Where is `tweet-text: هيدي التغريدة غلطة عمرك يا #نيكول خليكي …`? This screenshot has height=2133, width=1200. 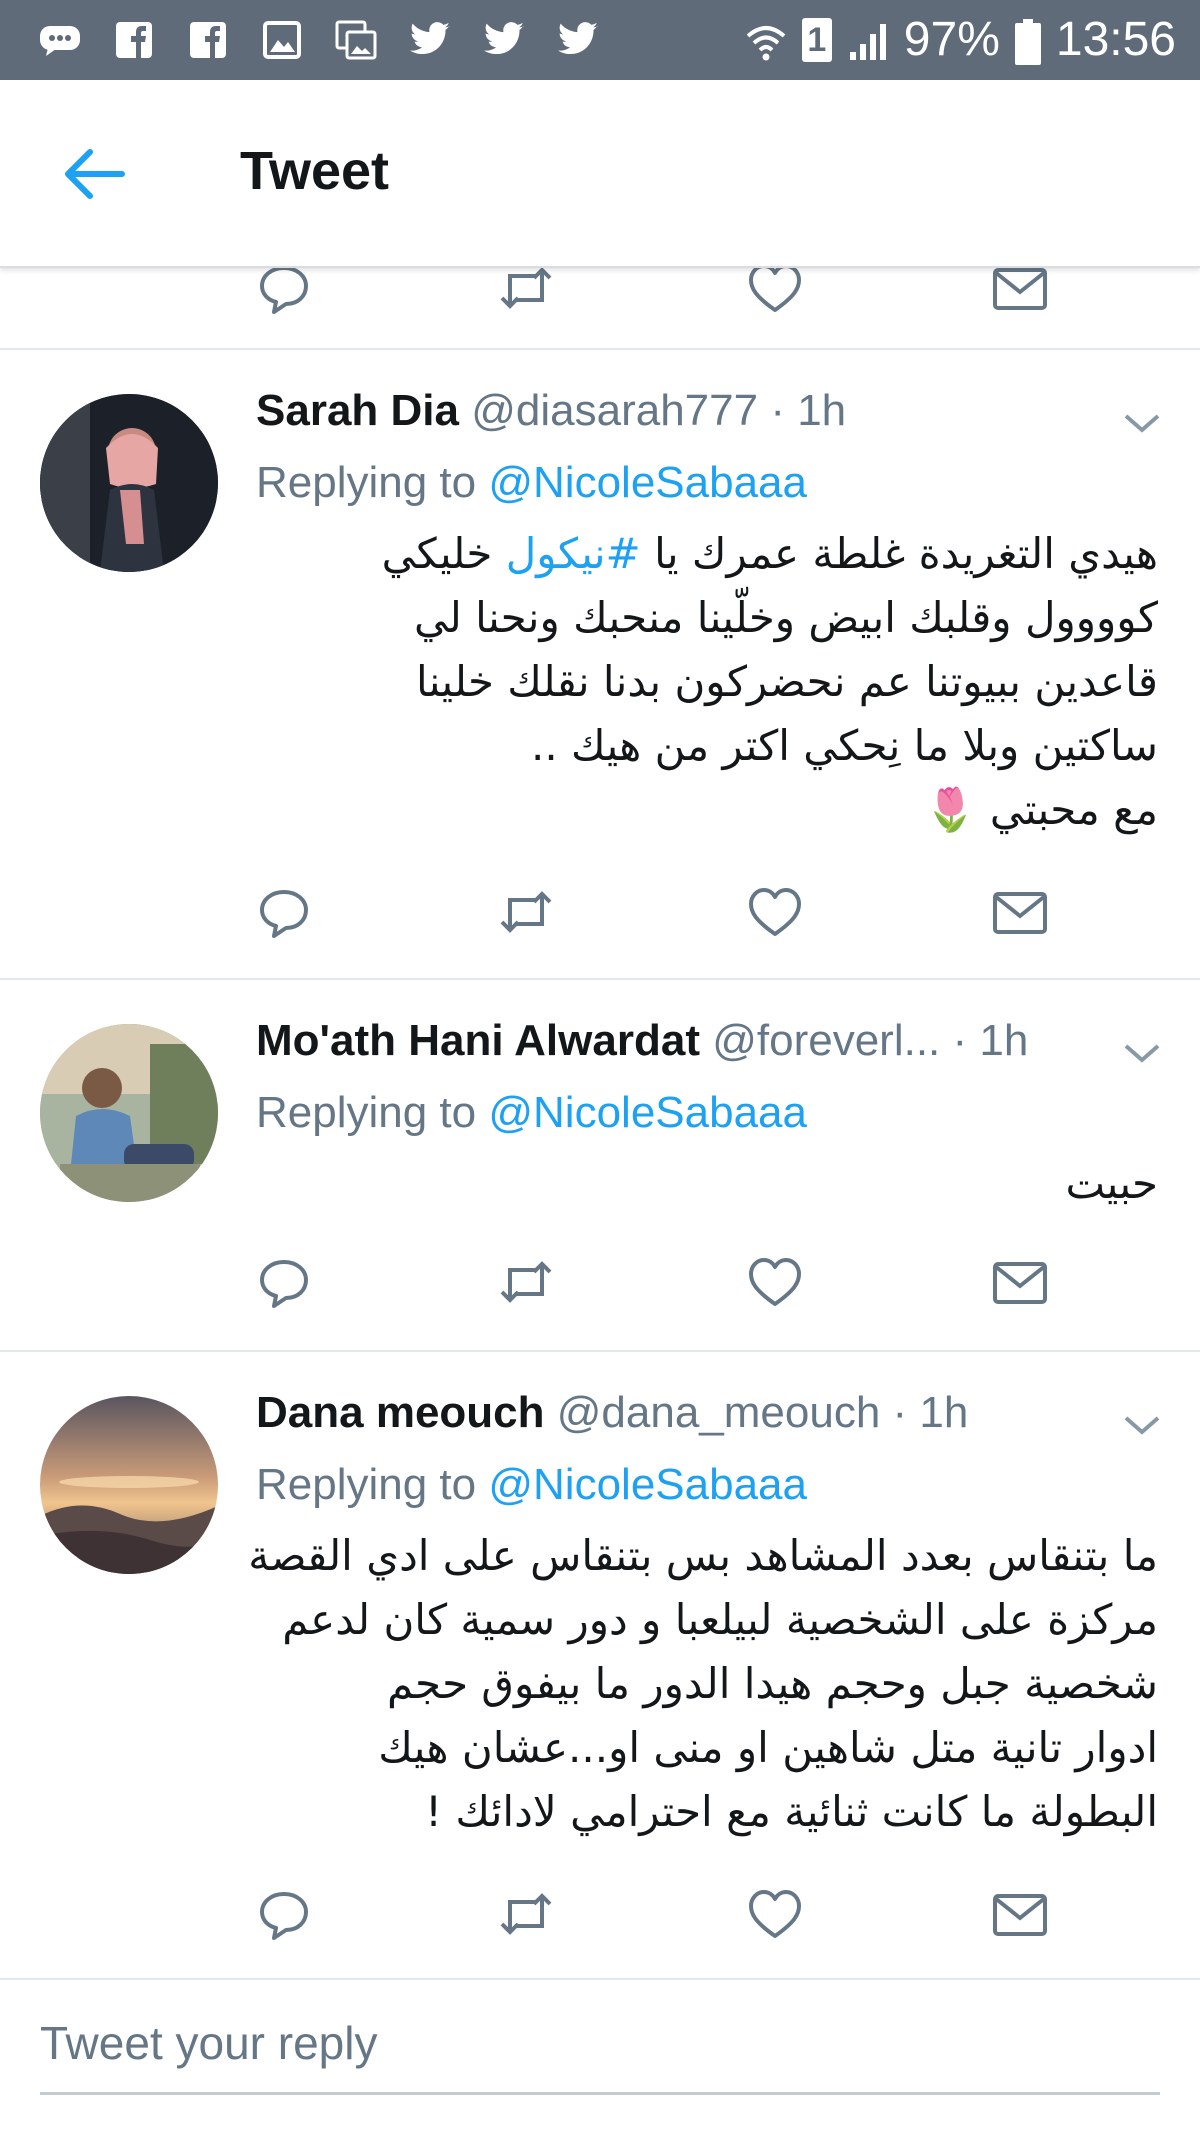
tweet-text: هيدي التغريدة غلطة عمرك يا #نيكول خليكي … is located at coordinates (704, 682).